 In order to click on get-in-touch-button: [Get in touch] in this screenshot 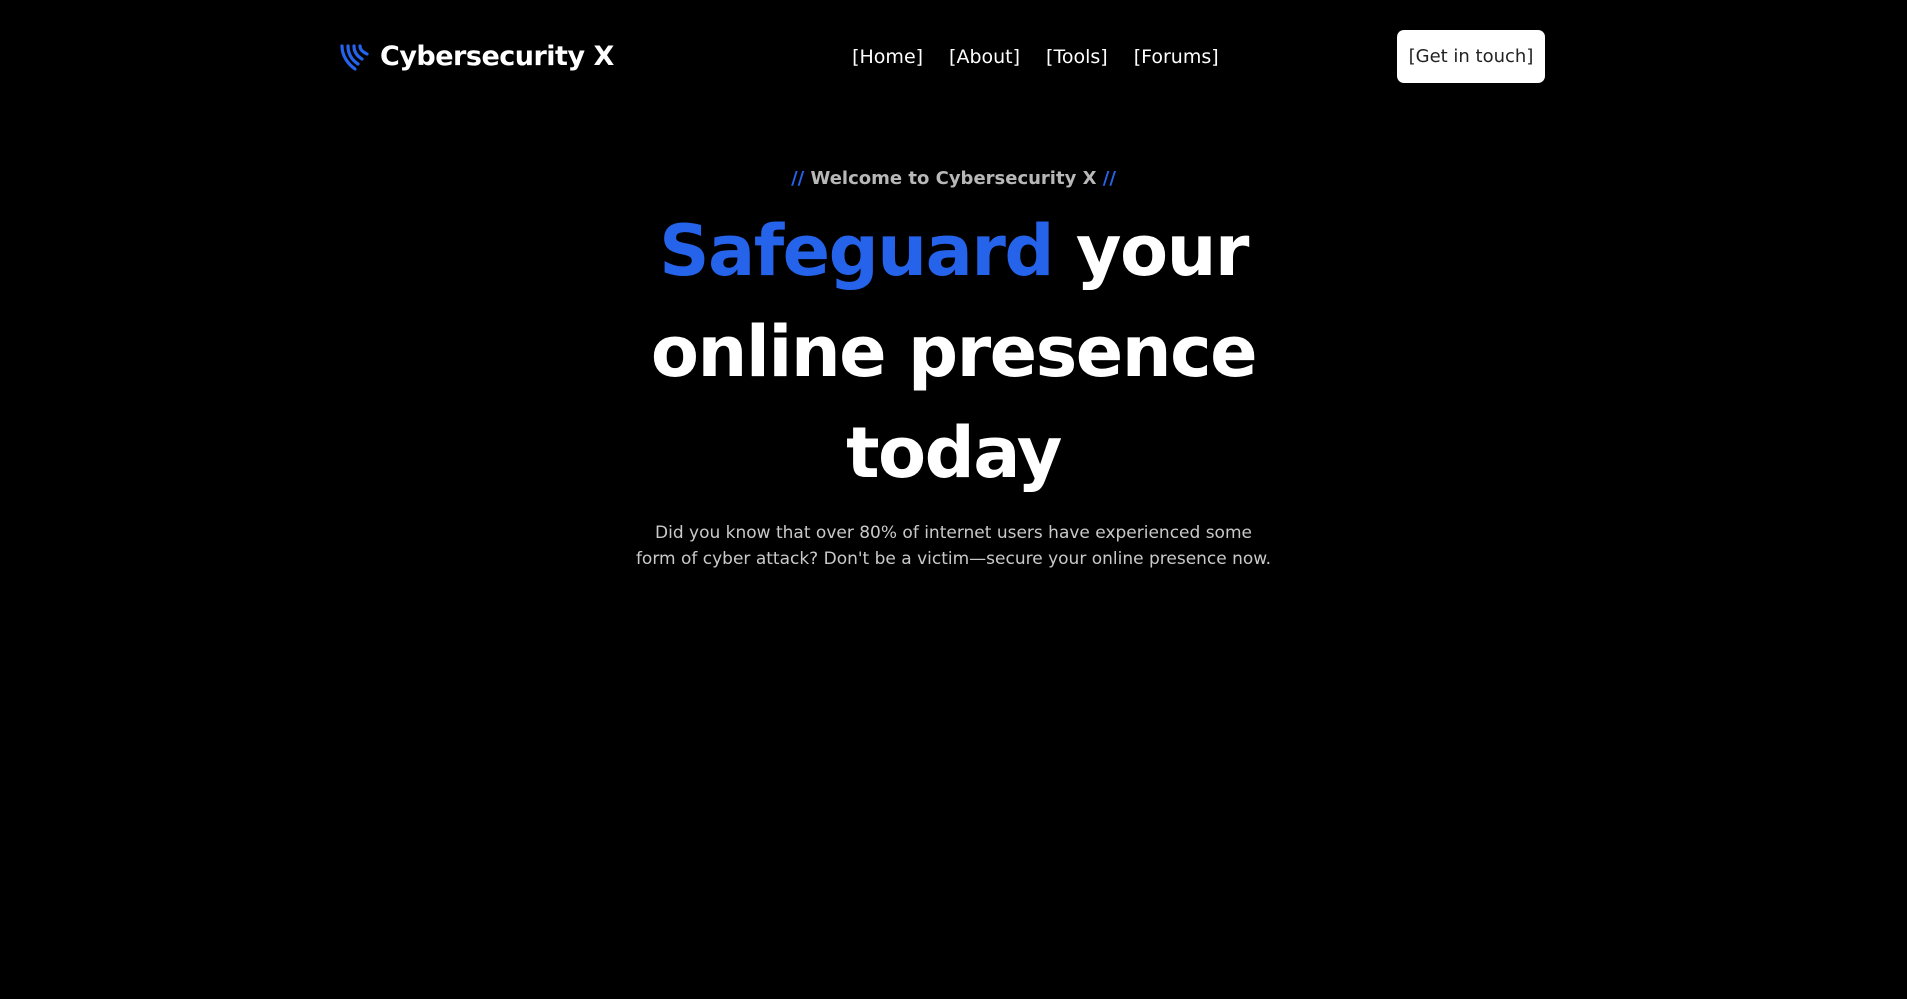, I will do `click(1470, 56)`.